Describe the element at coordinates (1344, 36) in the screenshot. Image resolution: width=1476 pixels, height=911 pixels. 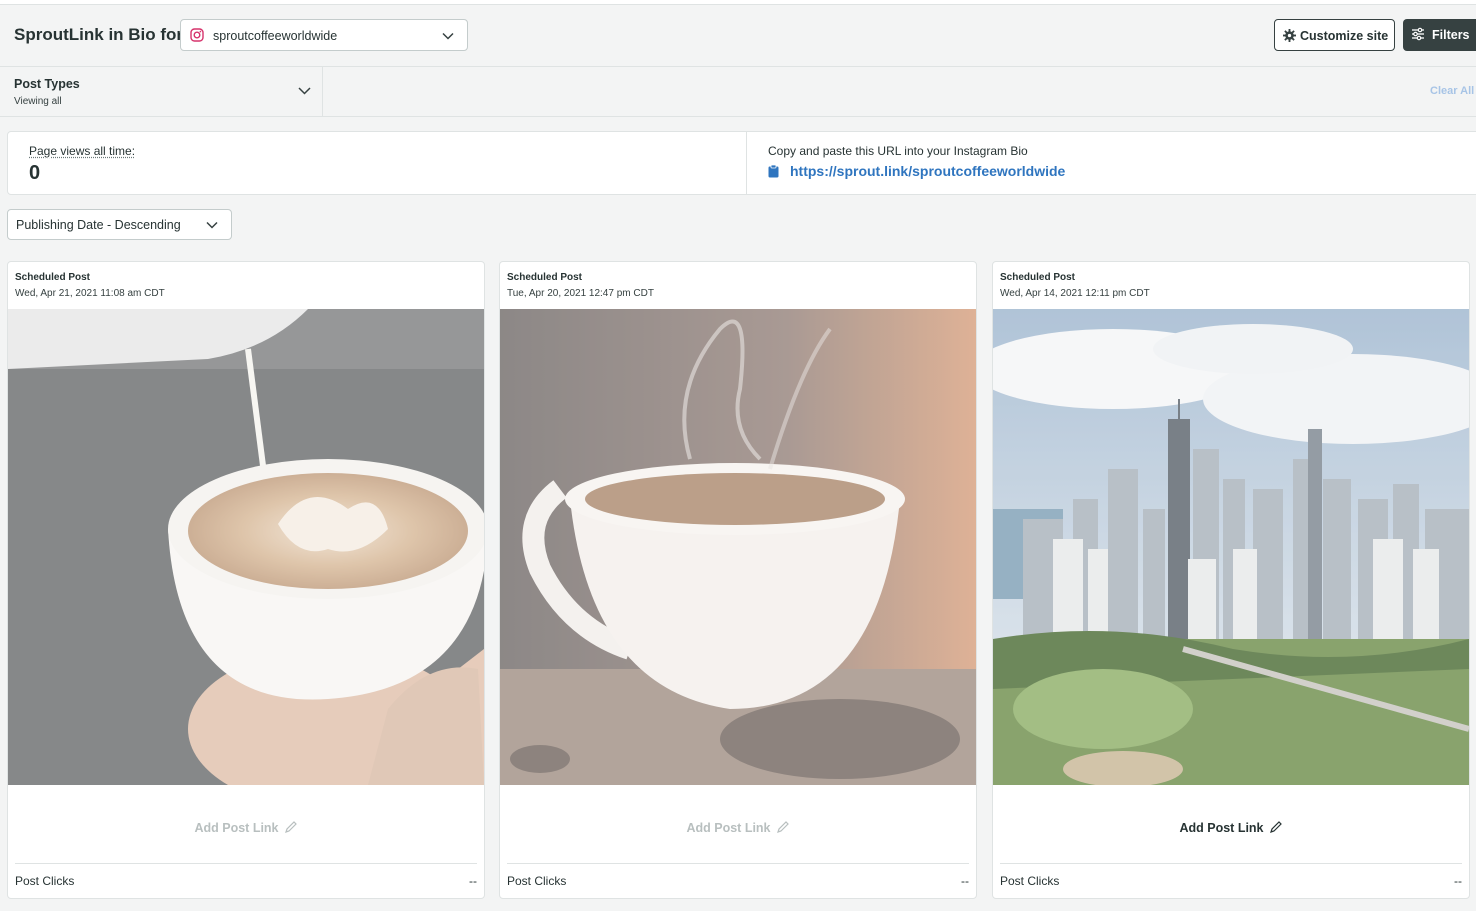
I see `customize-site-label: Customize site` at that location.